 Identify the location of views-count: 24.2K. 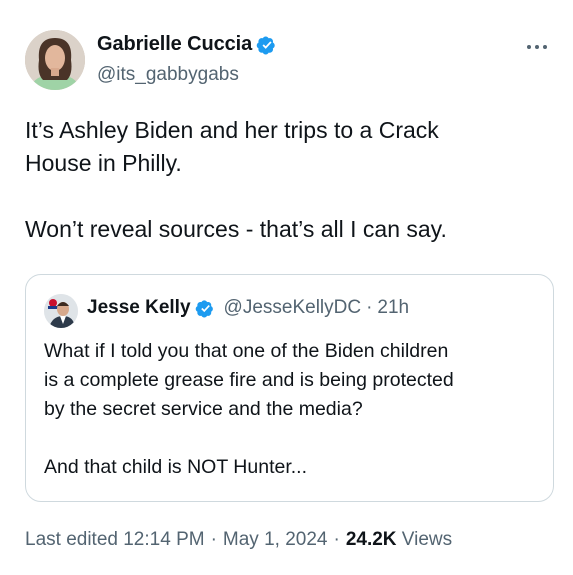
(371, 539).